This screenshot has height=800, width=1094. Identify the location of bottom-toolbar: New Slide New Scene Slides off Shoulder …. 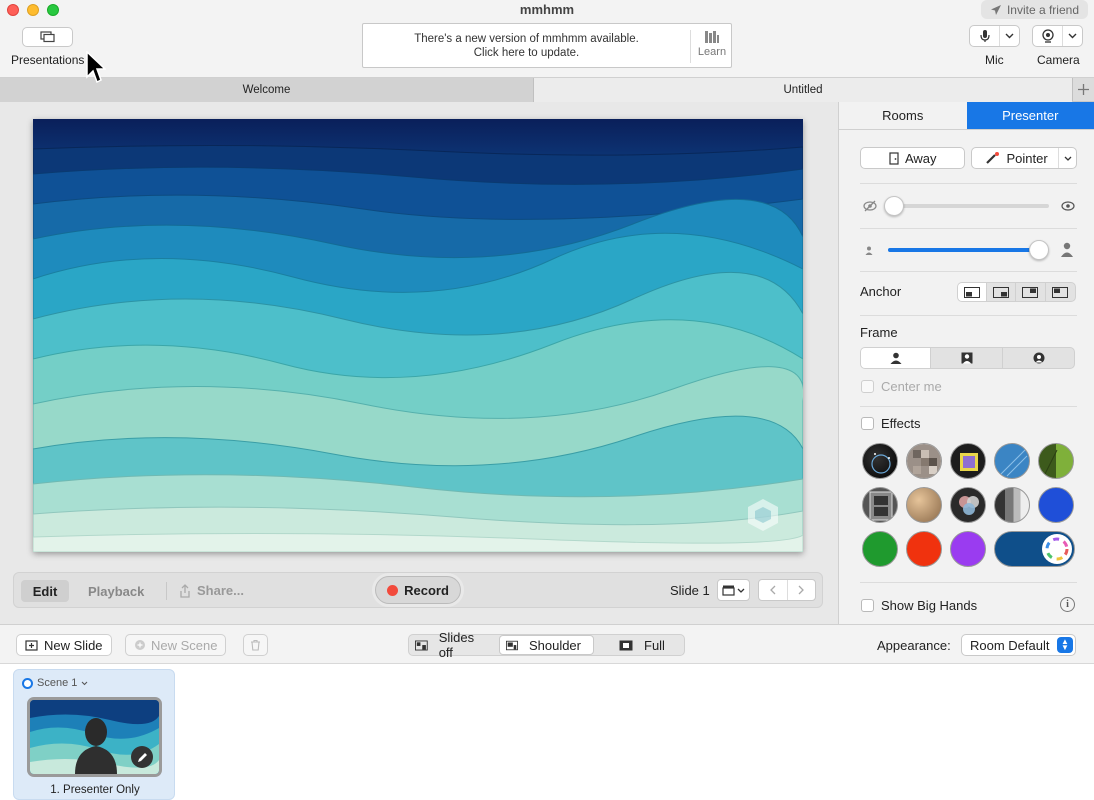
(547, 644).